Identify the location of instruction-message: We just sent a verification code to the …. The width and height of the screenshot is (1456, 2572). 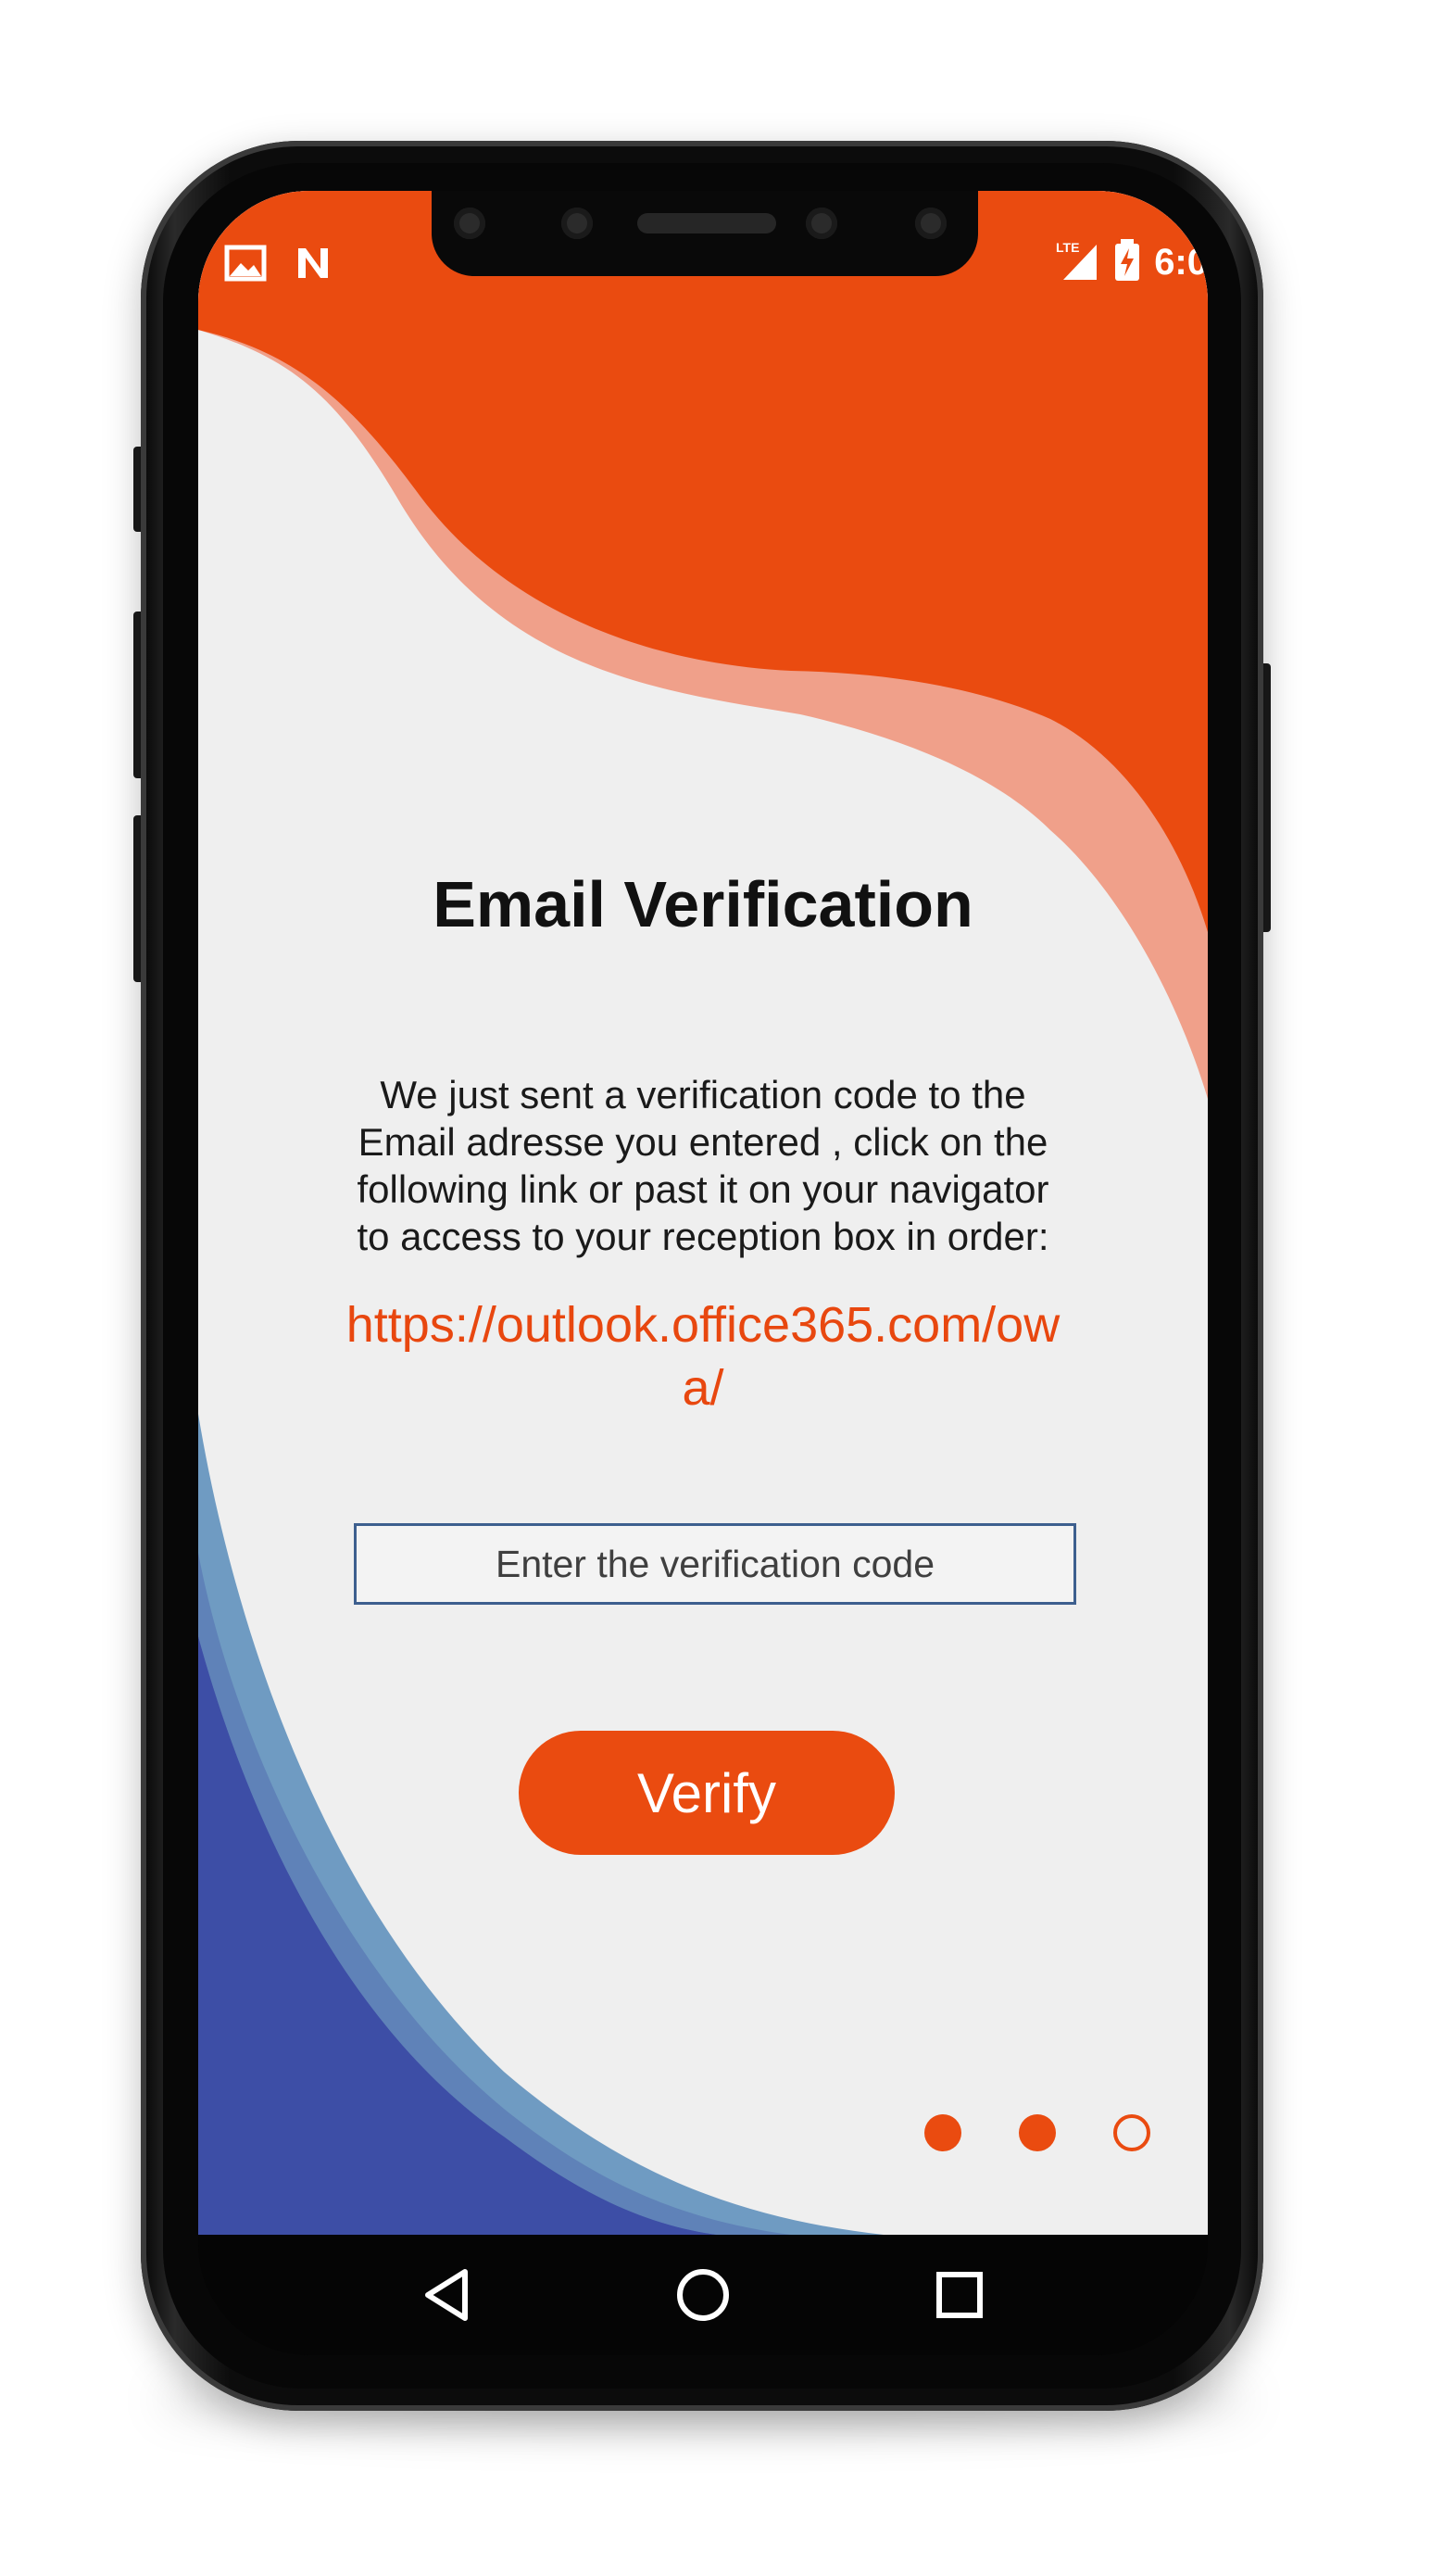
(703, 1166).